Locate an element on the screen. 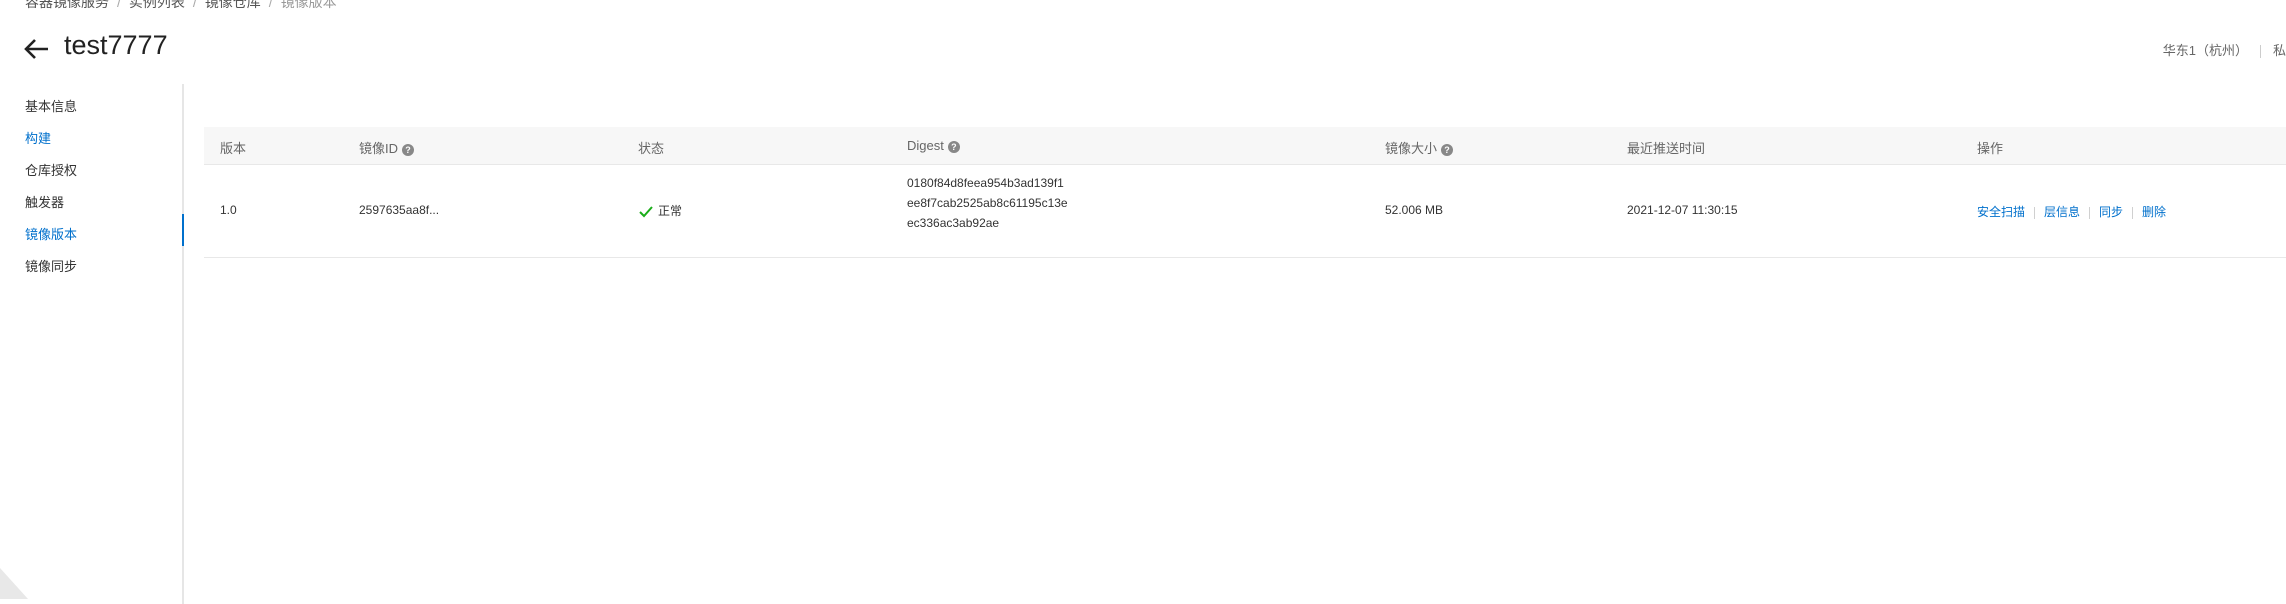 The height and width of the screenshot is (604, 2286). digest-line: ee8f7cab2525ab8c61195c13e is located at coordinates (987, 203).